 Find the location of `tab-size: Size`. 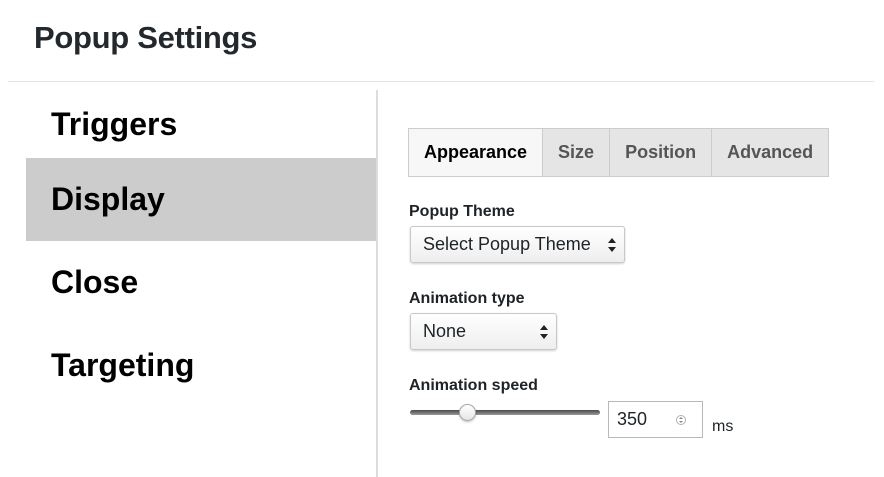

tab-size: Size is located at coordinates (576, 152).